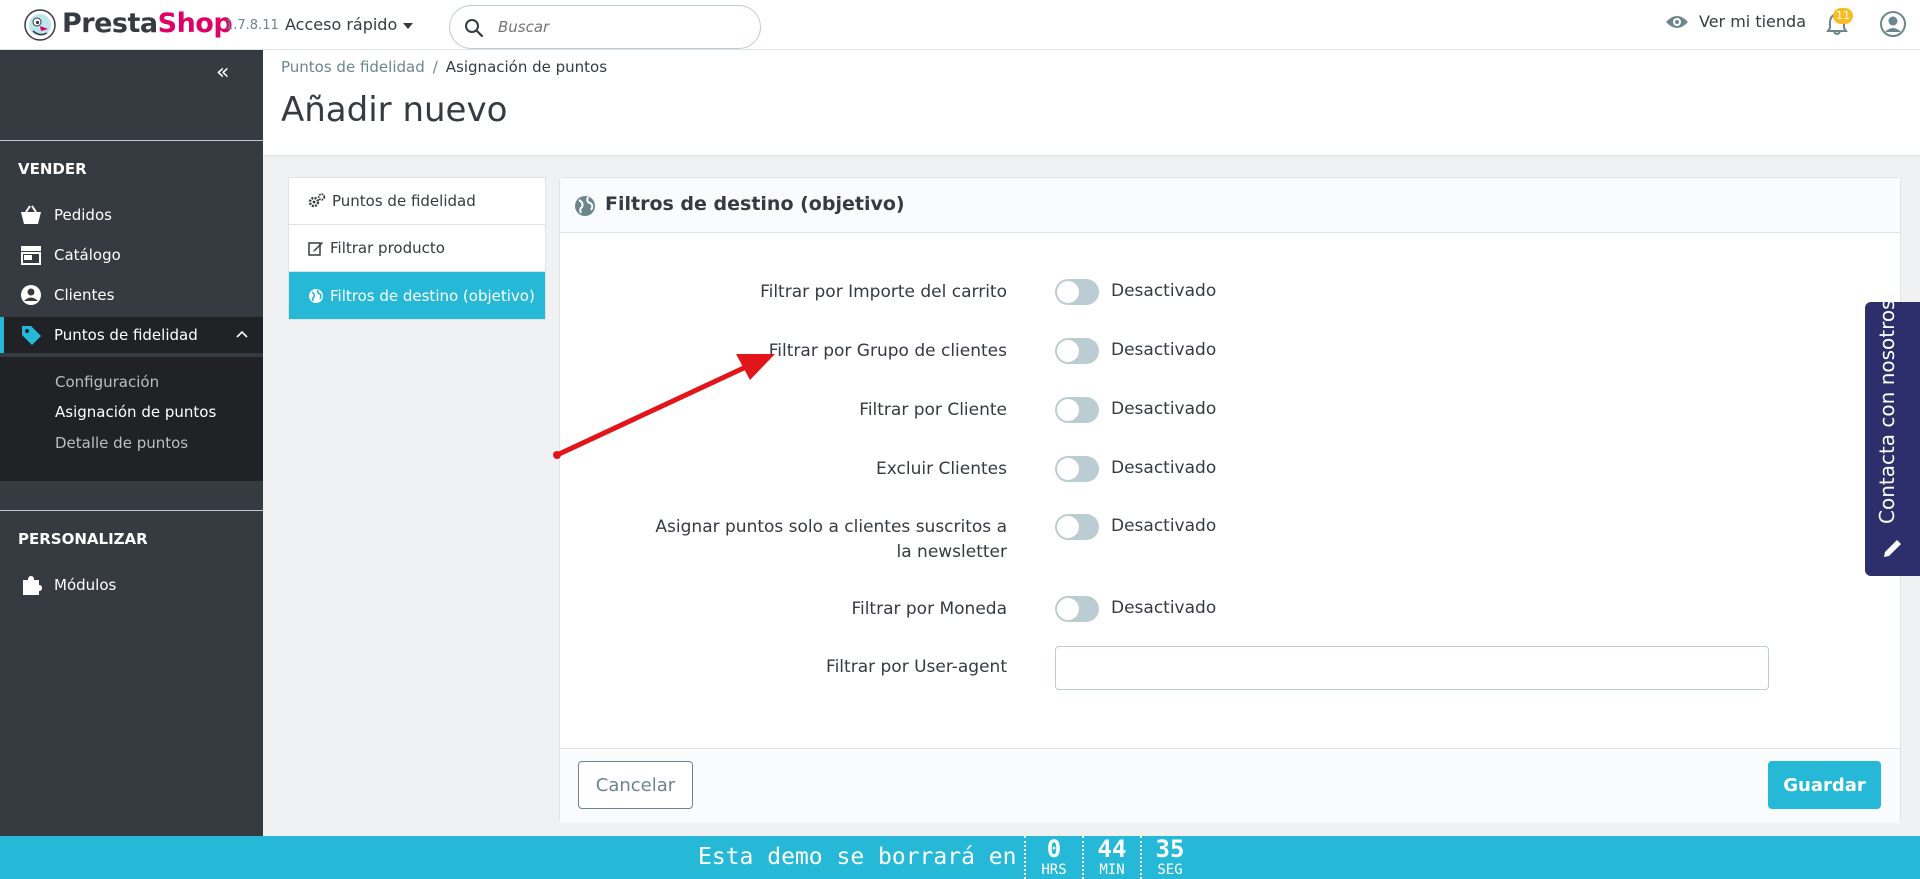  Describe the element at coordinates (315, 249) in the screenshot. I see `edit-icon` at that location.